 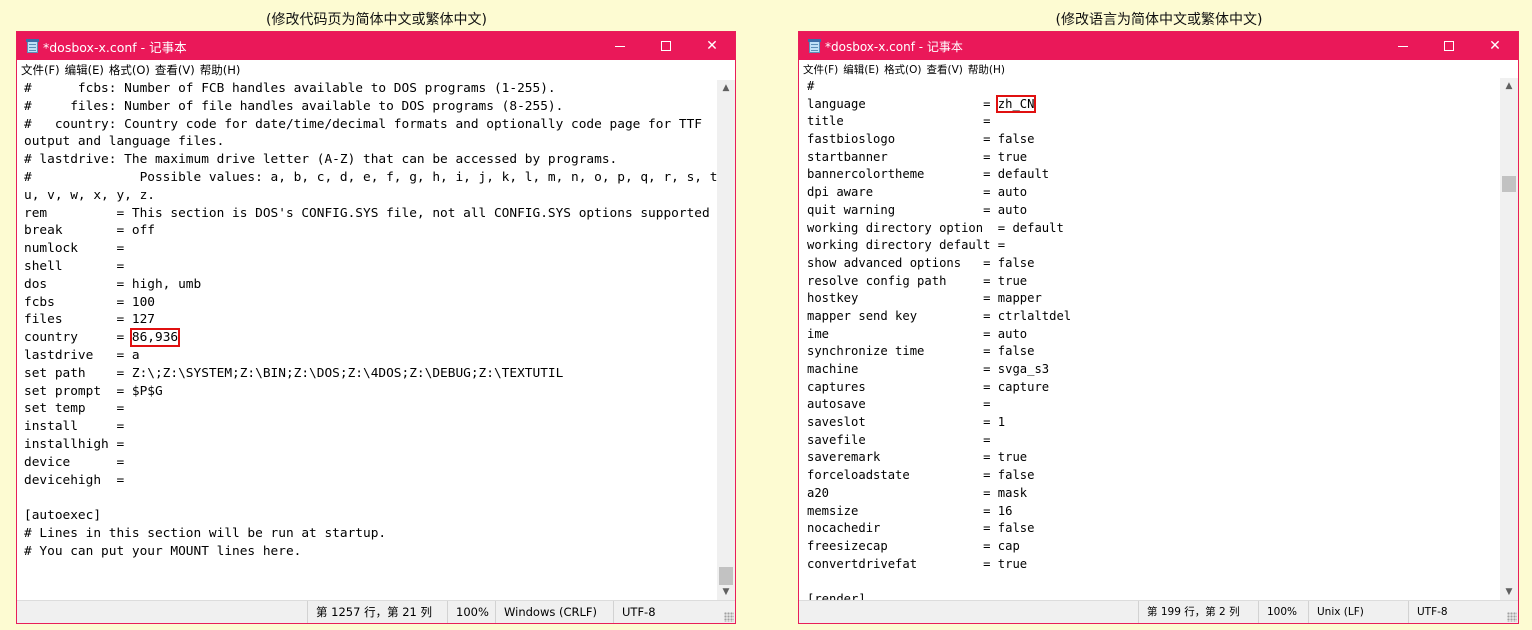 I want to click on text-line: # You can put your MOUNT lines here., so click(x=163, y=551).